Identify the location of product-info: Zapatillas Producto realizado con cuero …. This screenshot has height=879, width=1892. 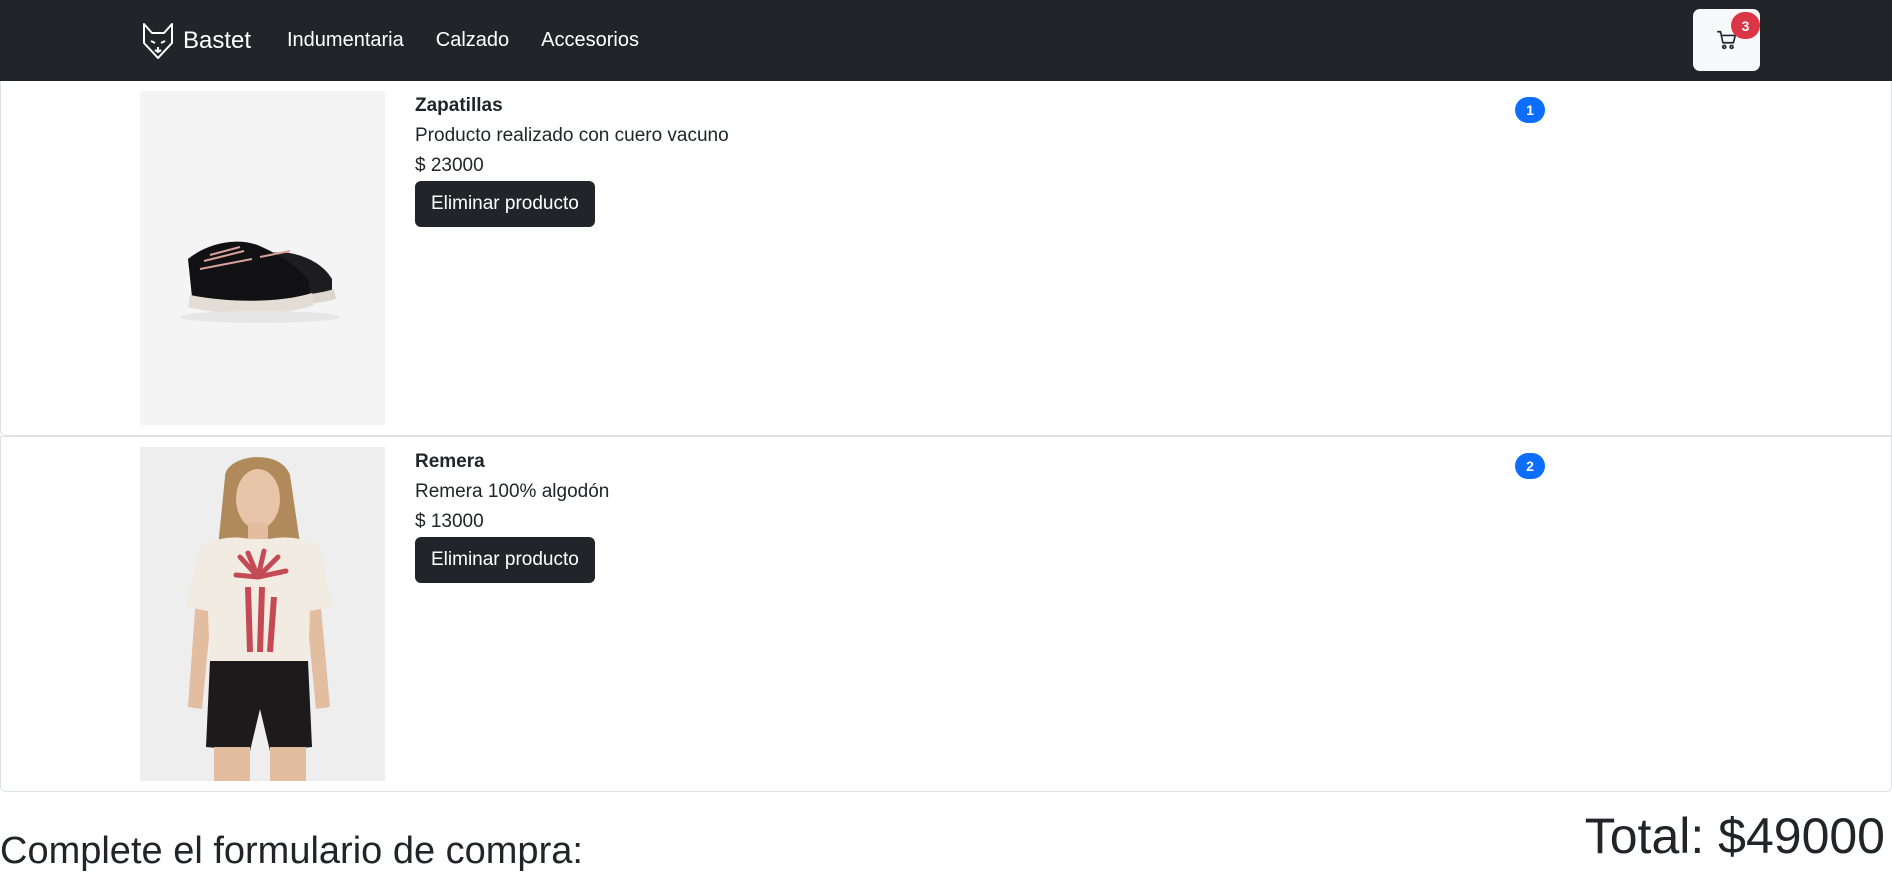
(572, 161).